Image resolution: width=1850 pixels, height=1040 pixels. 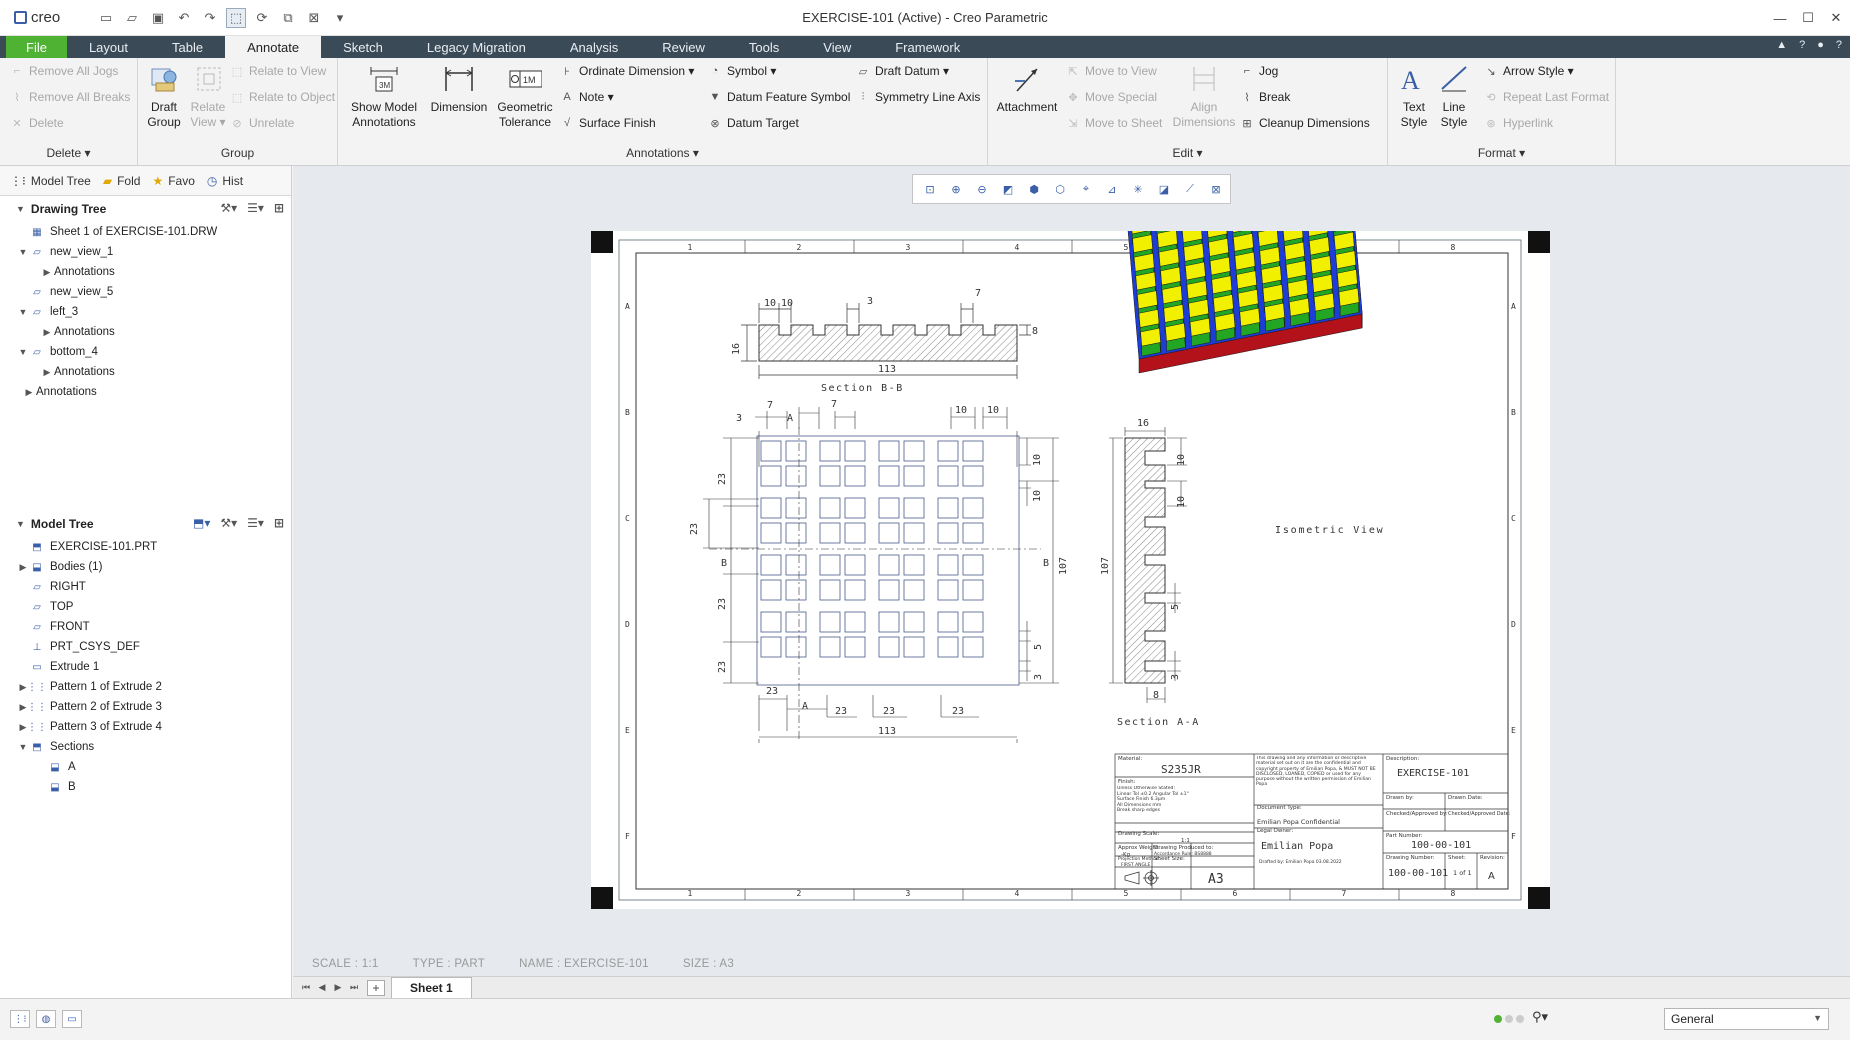 I want to click on model-tree-item: ⬓ A, so click(x=146, y=767).